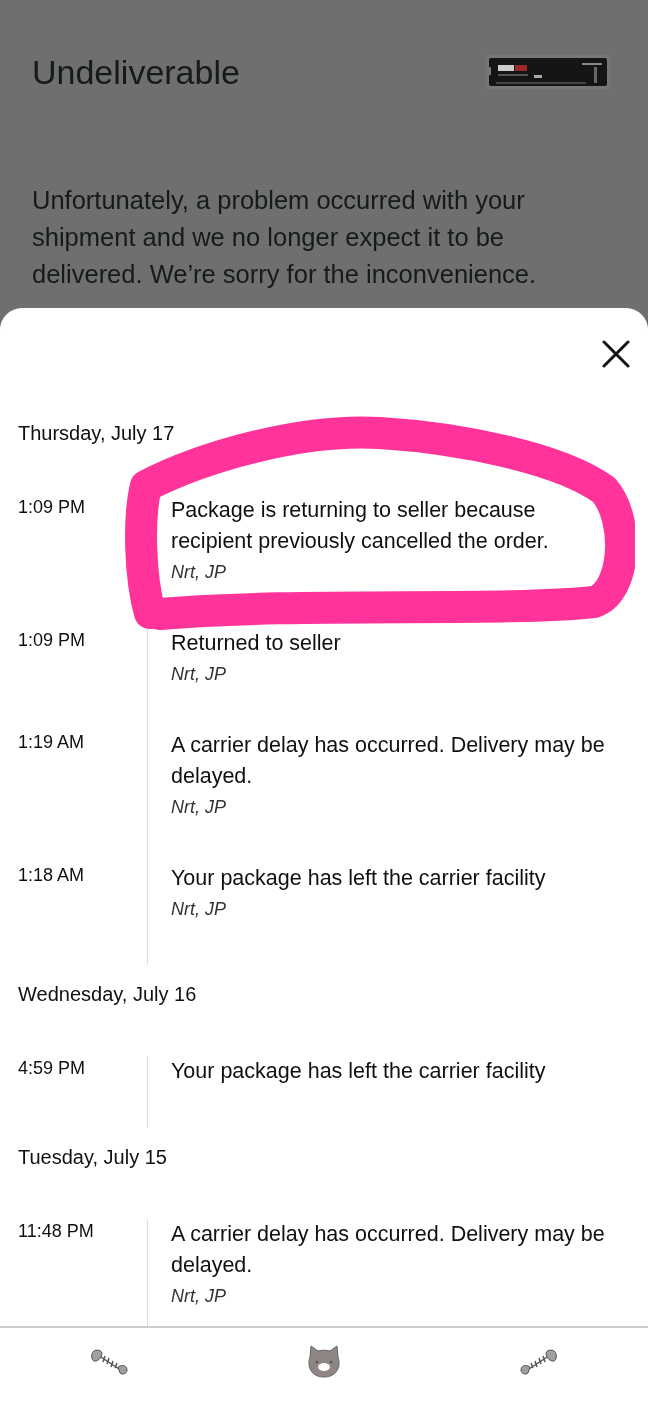 The width and height of the screenshot is (648, 1406). I want to click on close-button, so click(616, 354).